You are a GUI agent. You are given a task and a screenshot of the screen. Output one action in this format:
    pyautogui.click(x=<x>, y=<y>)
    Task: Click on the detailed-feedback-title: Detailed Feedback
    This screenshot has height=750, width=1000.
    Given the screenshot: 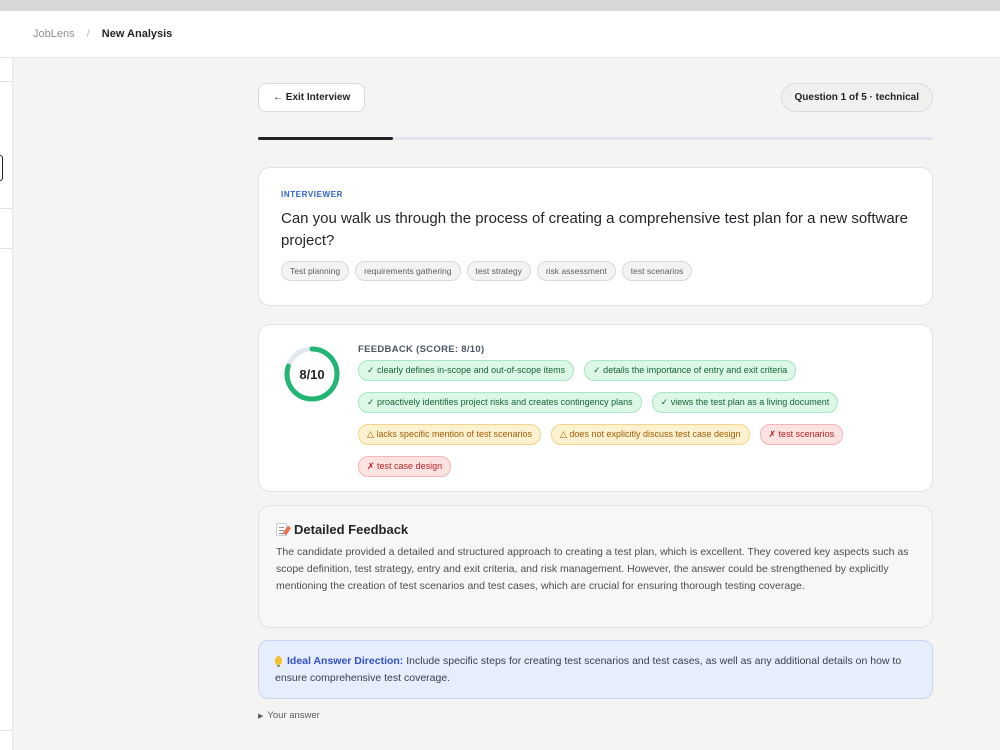 What is the action you would take?
    pyautogui.click(x=351, y=529)
    